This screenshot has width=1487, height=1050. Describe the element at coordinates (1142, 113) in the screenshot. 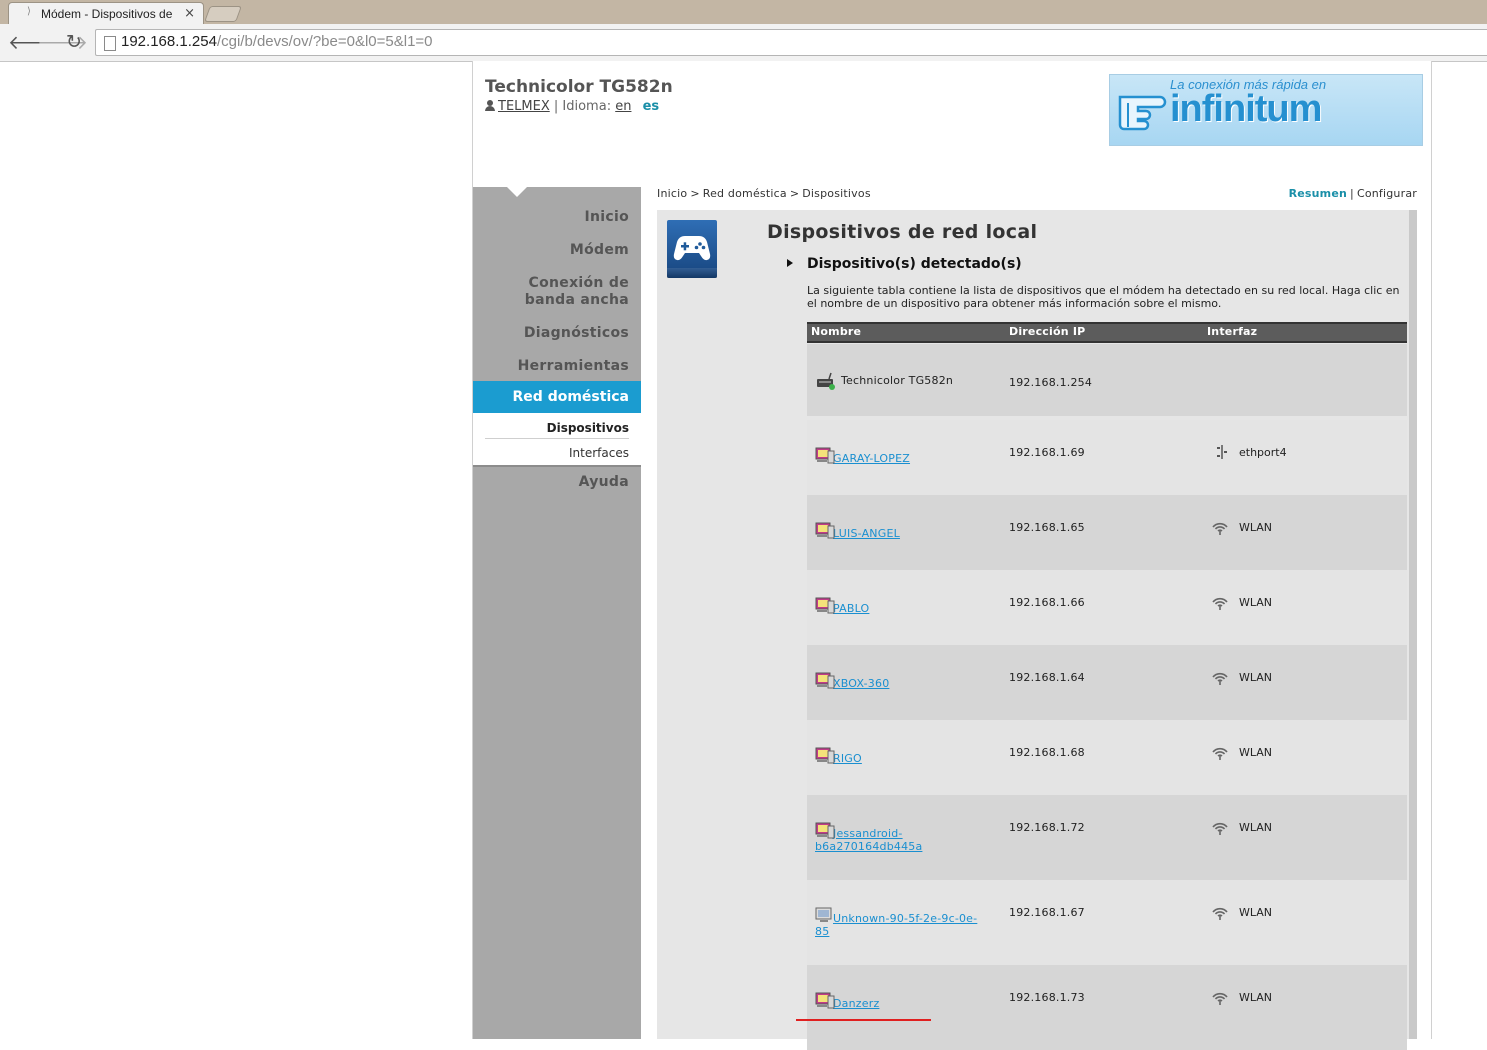

I see `pointing-hand-icon` at that location.